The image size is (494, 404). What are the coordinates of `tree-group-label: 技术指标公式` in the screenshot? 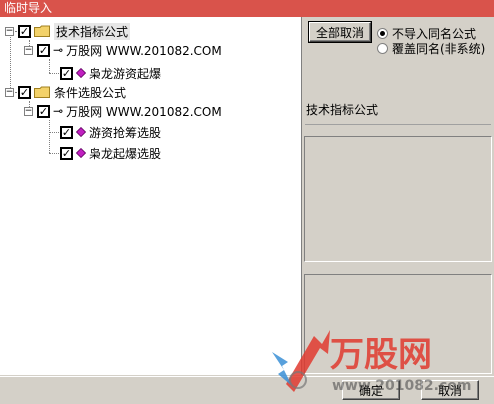 It's located at (92, 31).